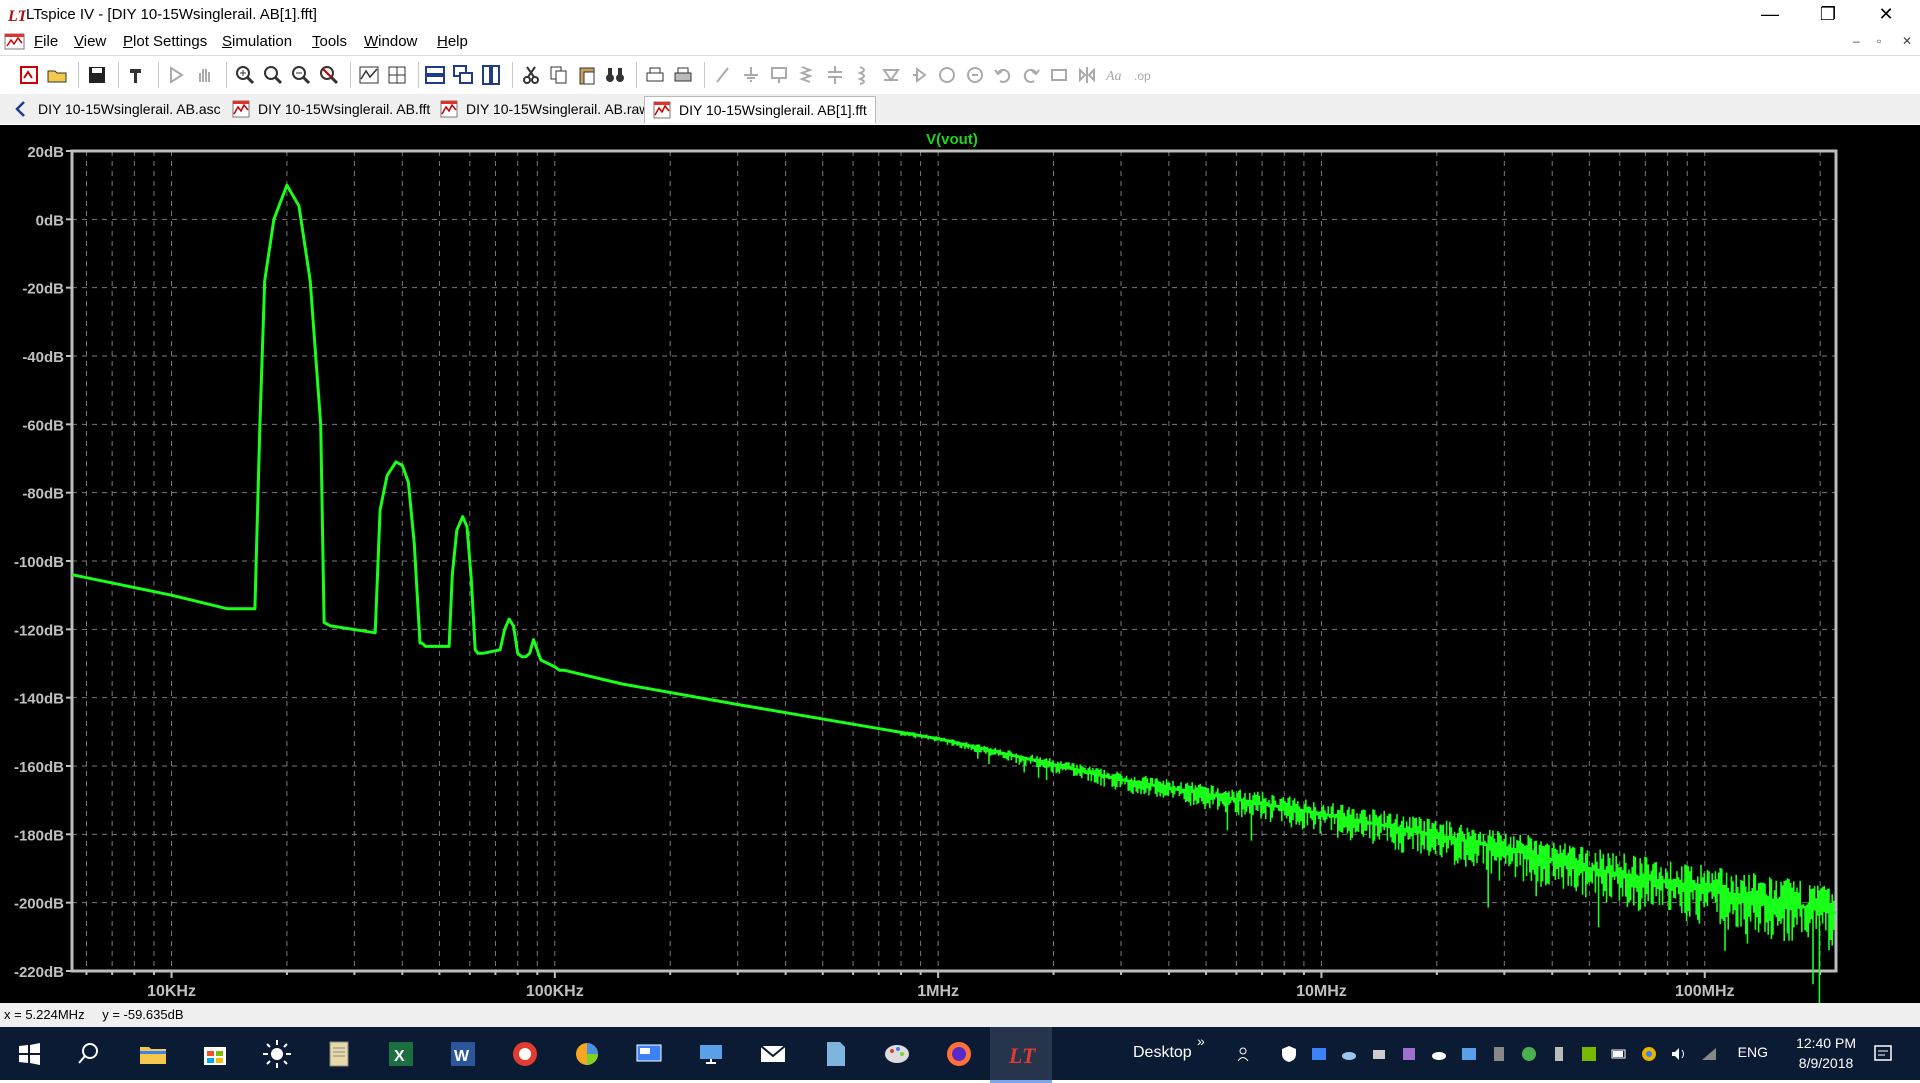 The width and height of the screenshot is (1920, 1083). Describe the element at coordinates (1883, 1054) in the screenshot. I see `action-center-icon` at that location.